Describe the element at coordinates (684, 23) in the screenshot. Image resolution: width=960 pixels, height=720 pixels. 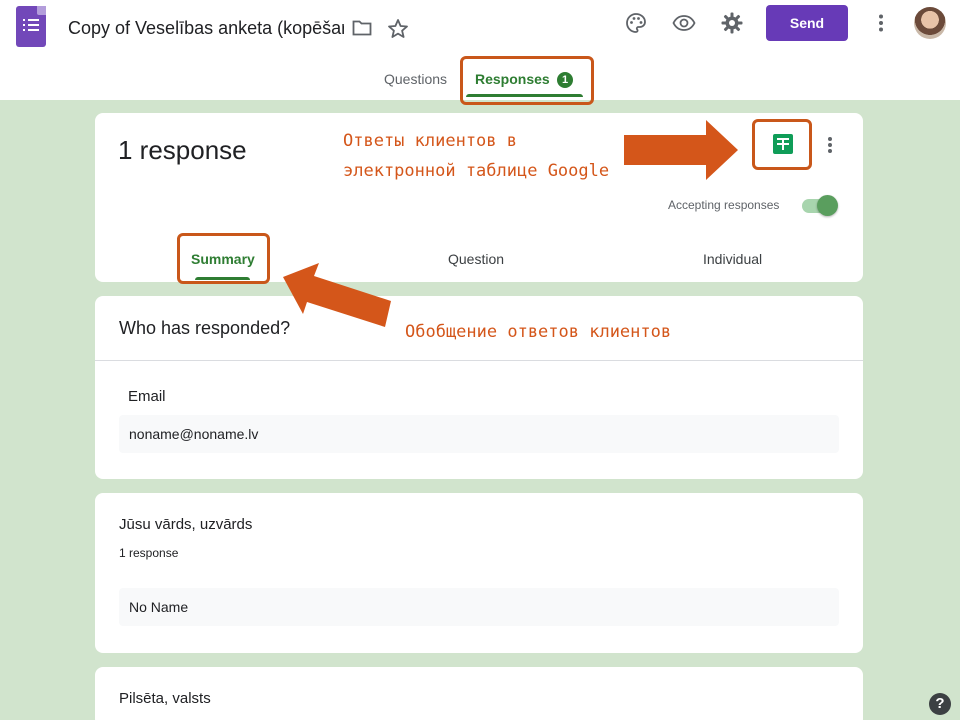
I see `eye-icon` at that location.